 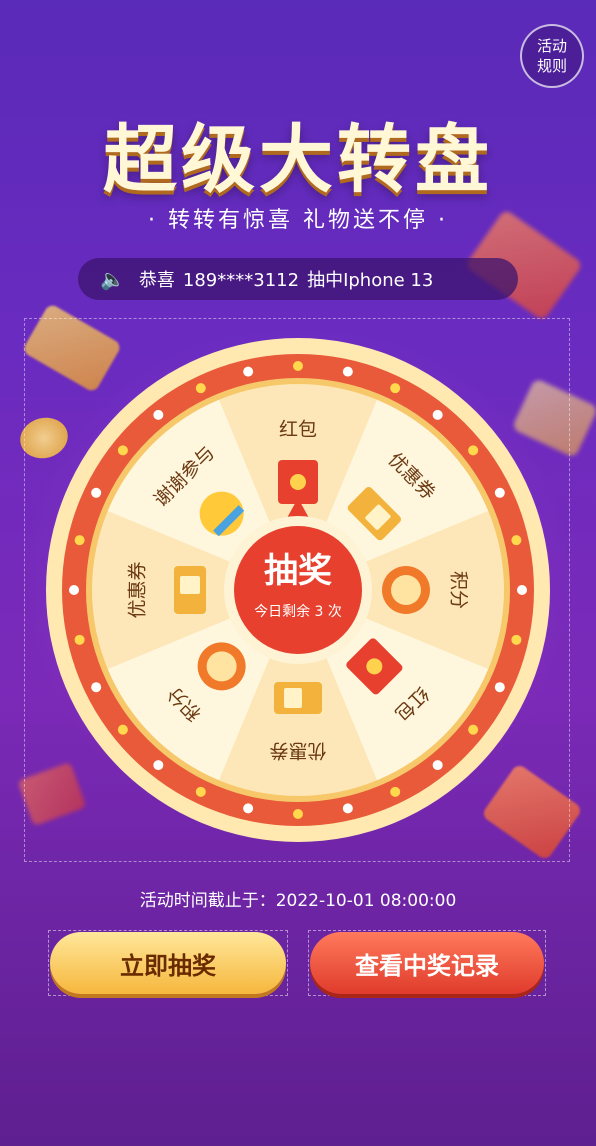 I want to click on view-records-button: 查看中奖记录, so click(x=427, y=963).